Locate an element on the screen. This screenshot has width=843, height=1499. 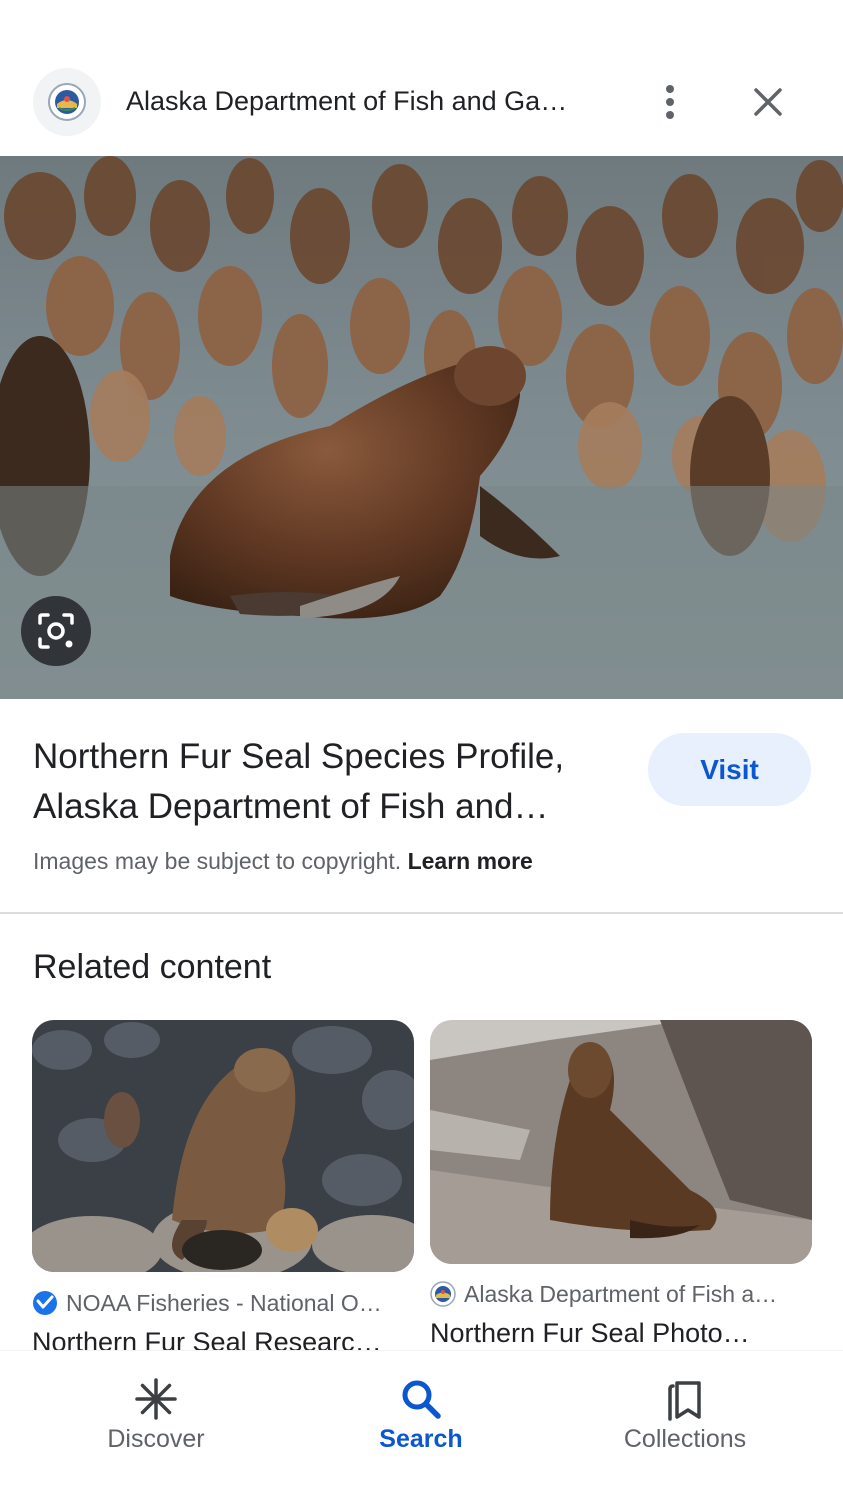
asterisk-icon is located at coordinates (156, 1399).